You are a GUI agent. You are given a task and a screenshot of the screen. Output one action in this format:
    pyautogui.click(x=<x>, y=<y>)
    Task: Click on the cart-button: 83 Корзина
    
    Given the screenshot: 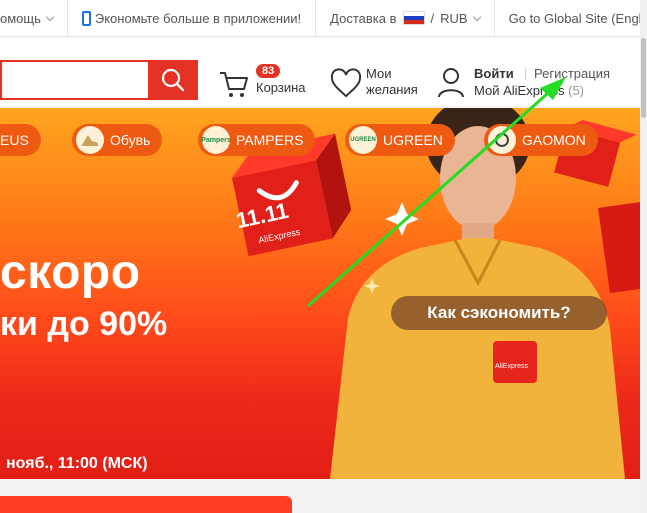 What is the action you would take?
    pyautogui.click(x=268, y=84)
    